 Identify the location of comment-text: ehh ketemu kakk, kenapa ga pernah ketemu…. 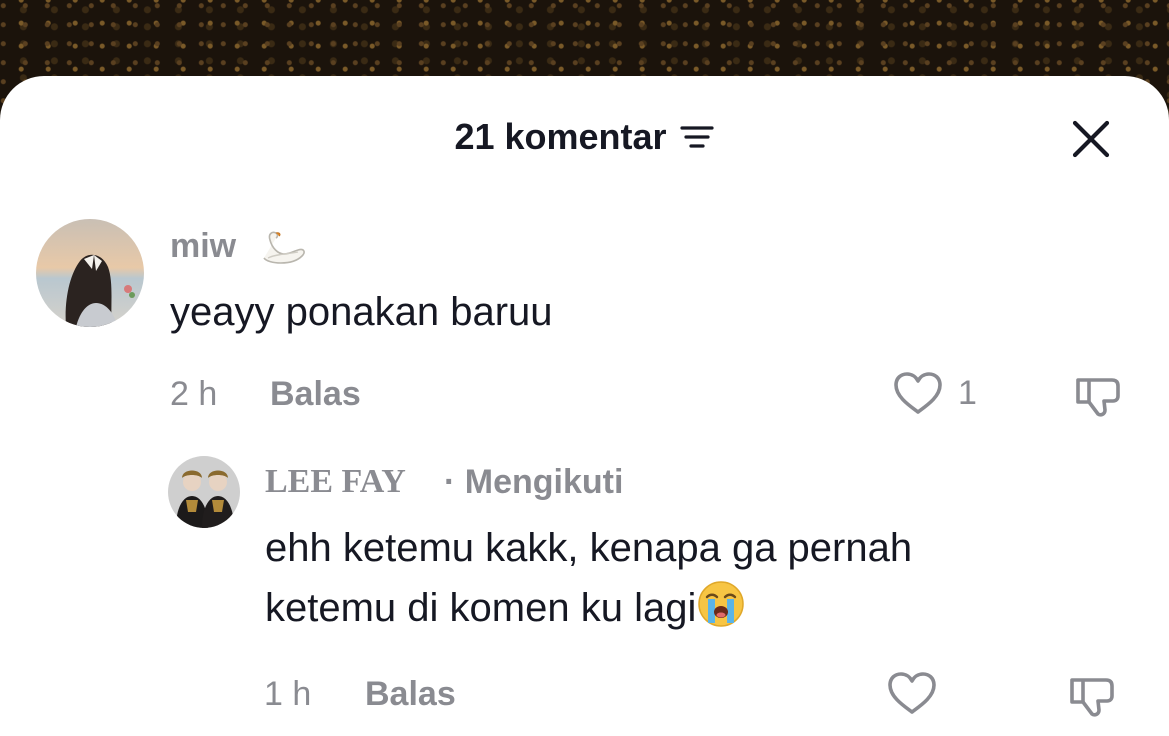
(655, 578).